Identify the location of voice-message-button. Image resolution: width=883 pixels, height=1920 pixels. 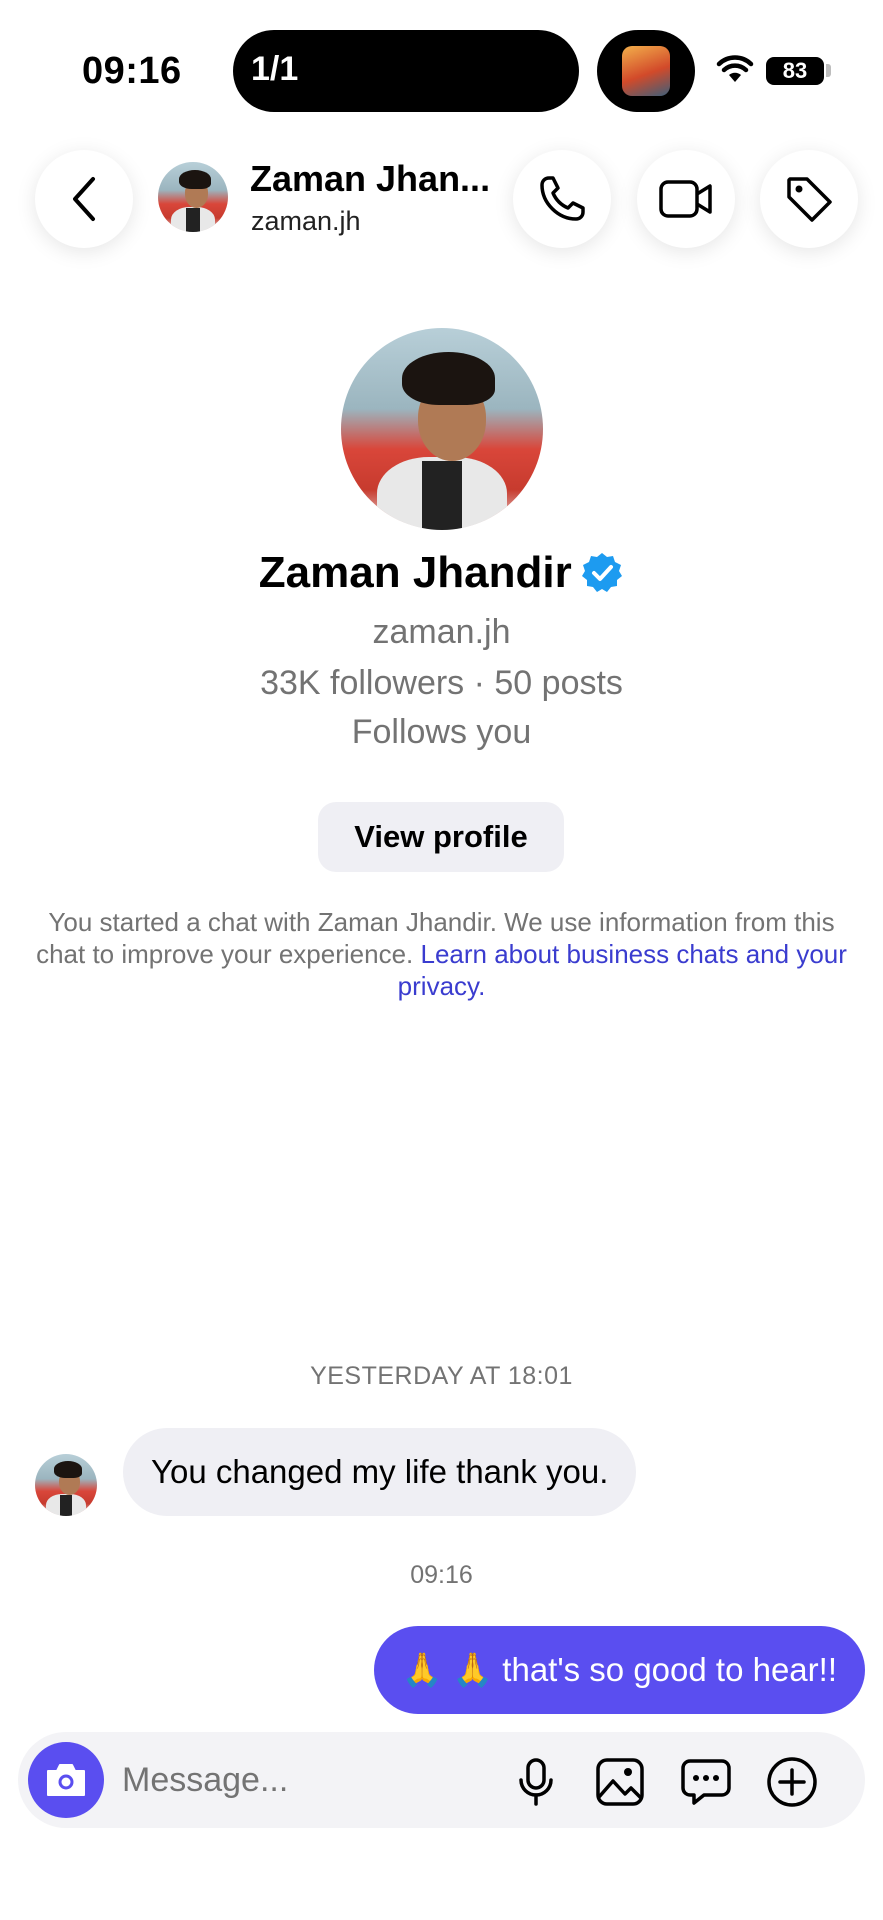
(536, 1782).